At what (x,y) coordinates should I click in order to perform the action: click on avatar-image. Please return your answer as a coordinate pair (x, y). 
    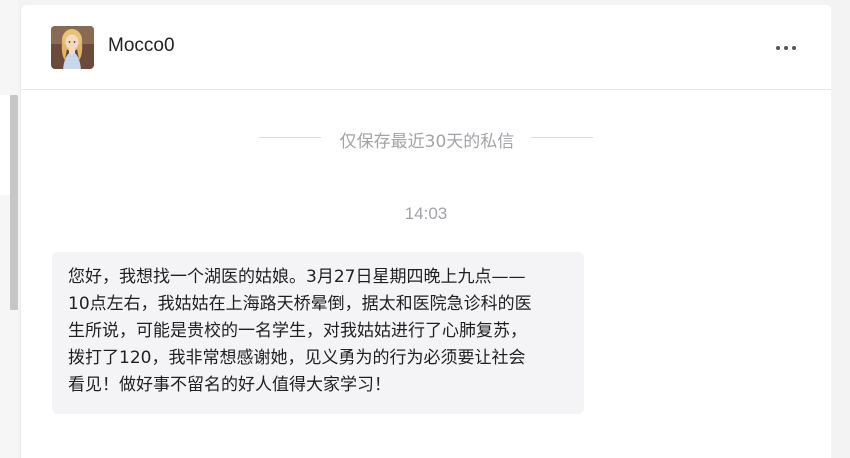
    Looking at the image, I should click on (72, 47).